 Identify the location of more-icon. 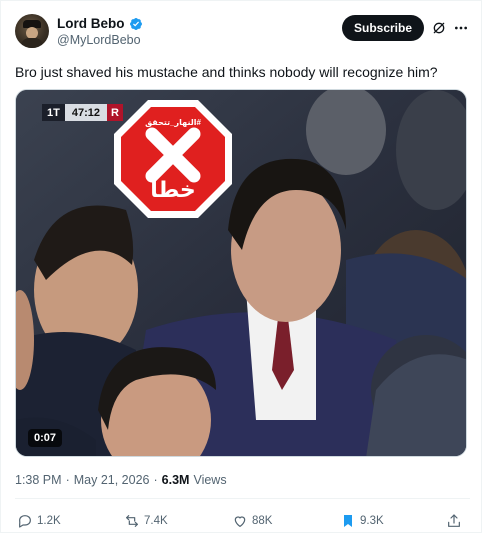
(461, 28).